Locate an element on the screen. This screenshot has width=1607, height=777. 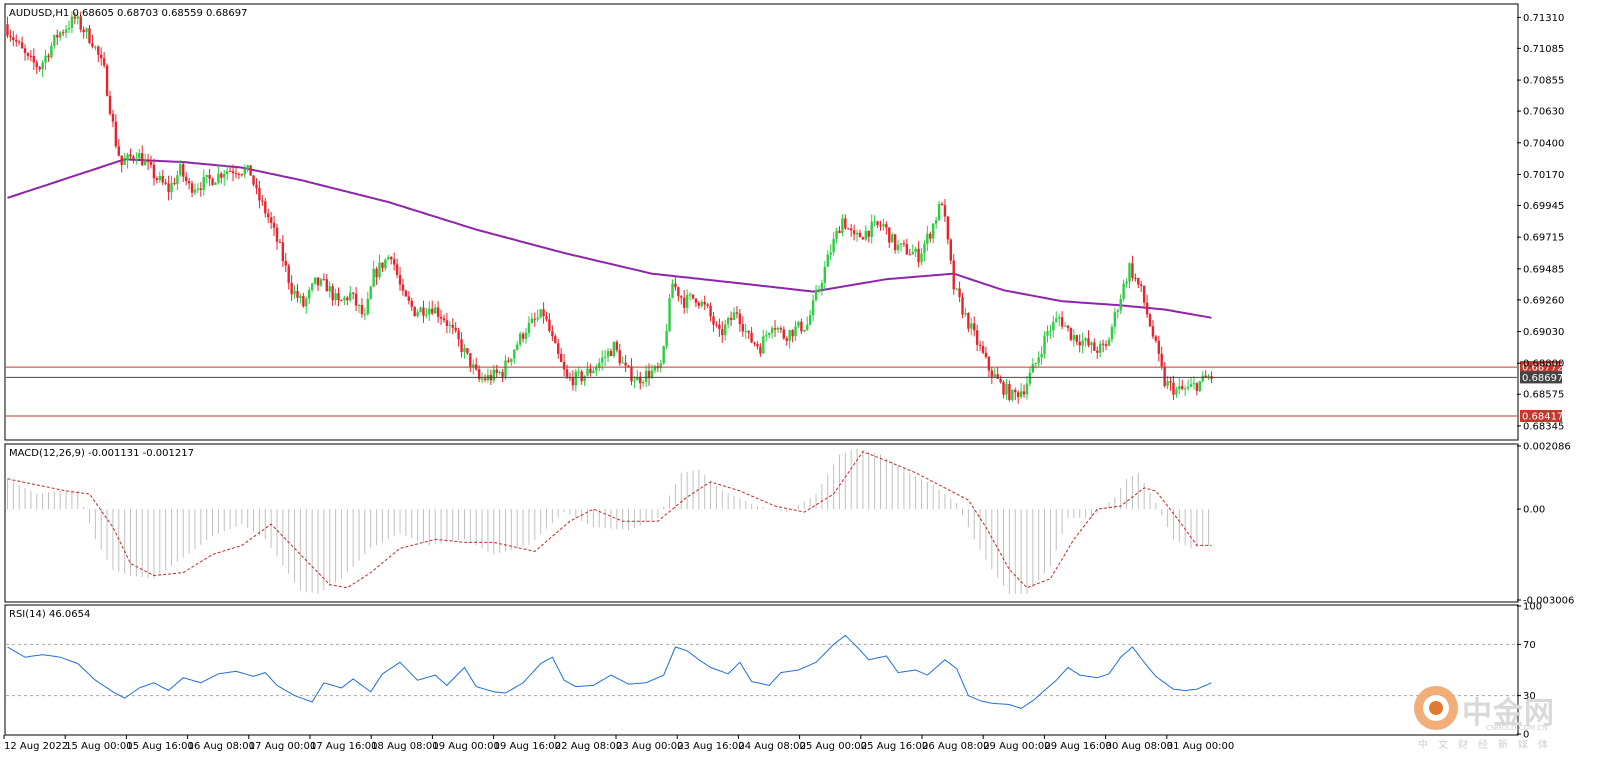
time-tick-label: 12 Aug 2022 is located at coordinates (36, 746).